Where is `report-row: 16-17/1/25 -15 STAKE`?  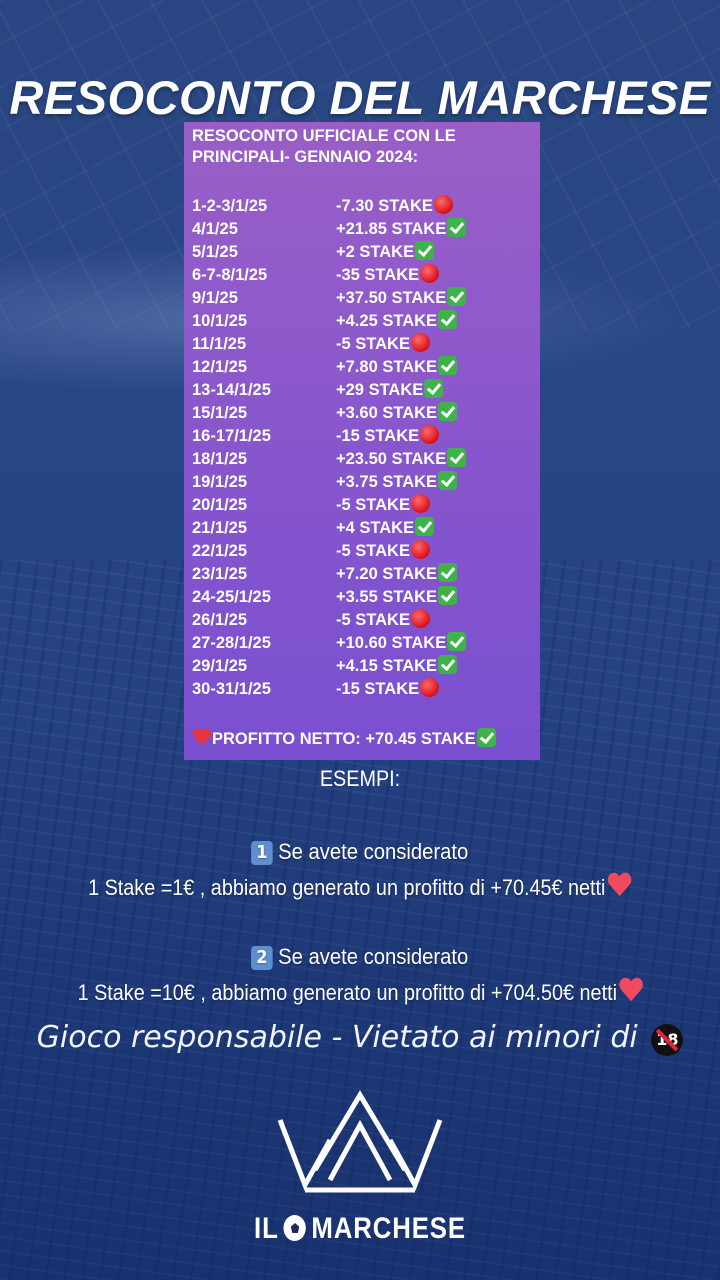 report-row: 16-17/1/25 -15 STAKE is located at coordinates (366, 436).